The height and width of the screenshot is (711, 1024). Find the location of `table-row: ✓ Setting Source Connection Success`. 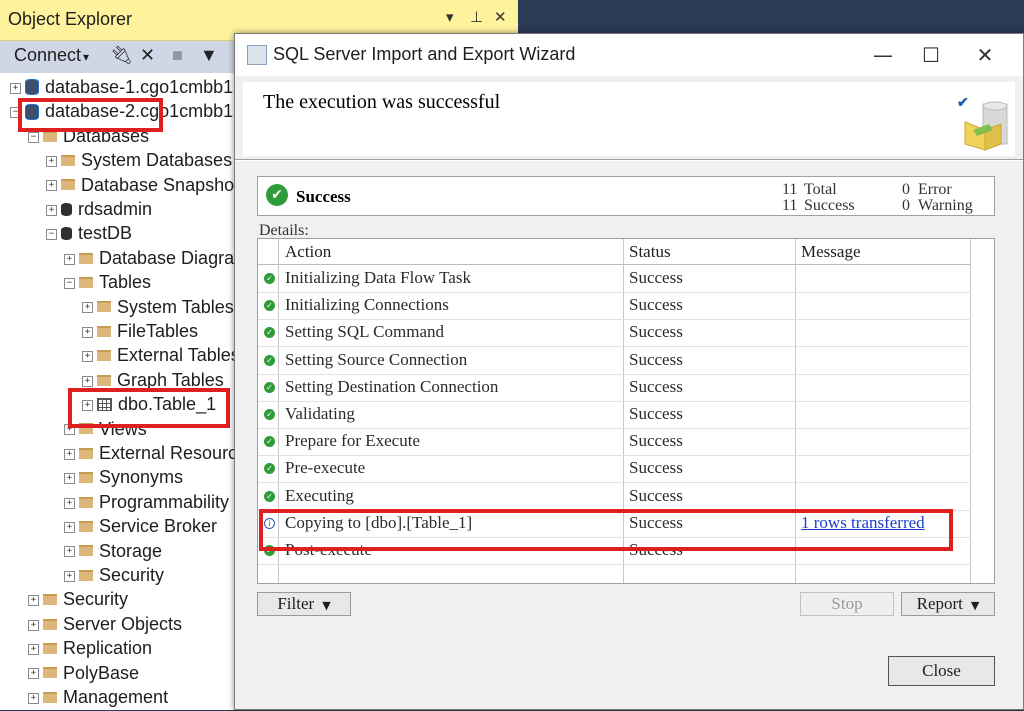

table-row: ✓ Setting Source Connection Success is located at coordinates (614, 361).